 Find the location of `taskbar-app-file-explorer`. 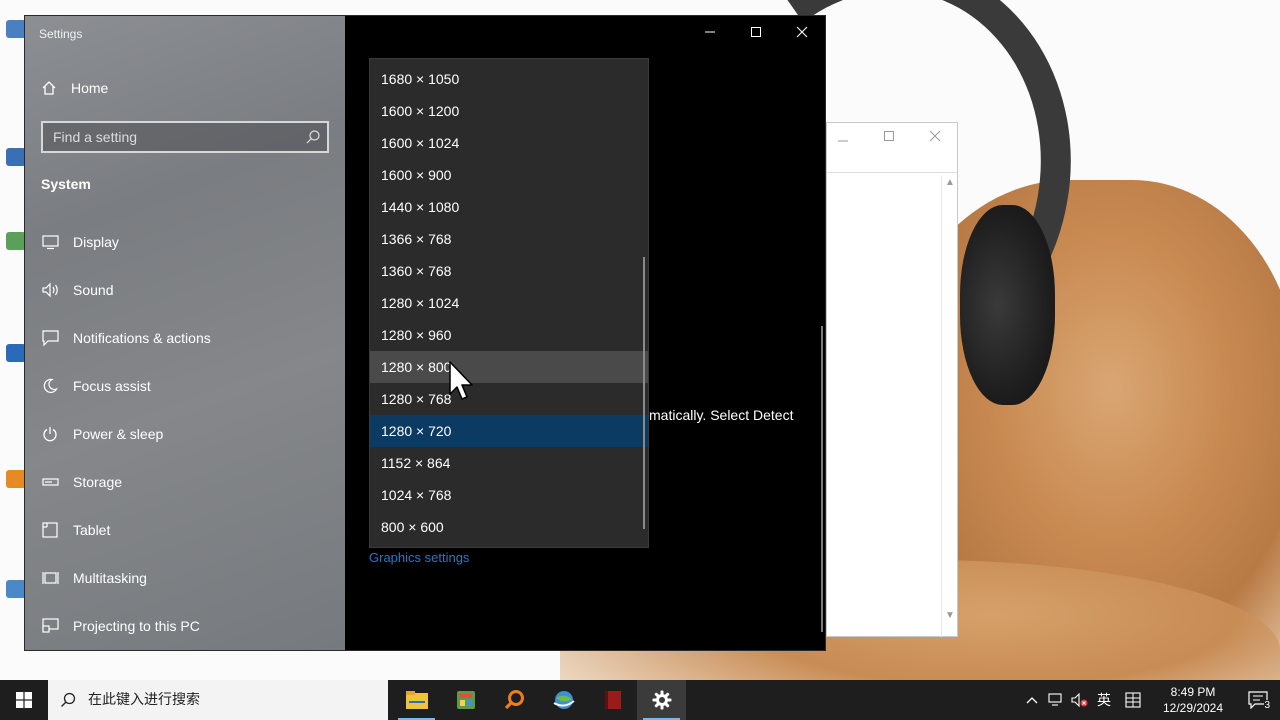

taskbar-app-file-explorer is located at coordinates (416, 700).